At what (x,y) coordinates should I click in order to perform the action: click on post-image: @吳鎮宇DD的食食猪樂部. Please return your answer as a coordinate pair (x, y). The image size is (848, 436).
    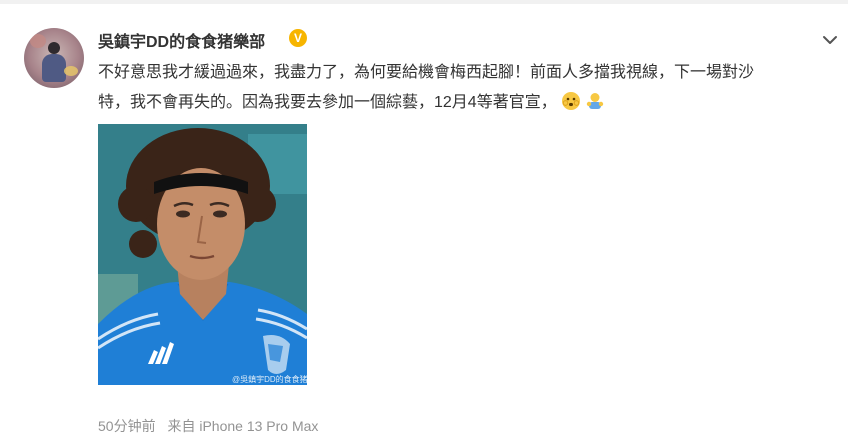
    Looking at the image, I should click on (202, 254).